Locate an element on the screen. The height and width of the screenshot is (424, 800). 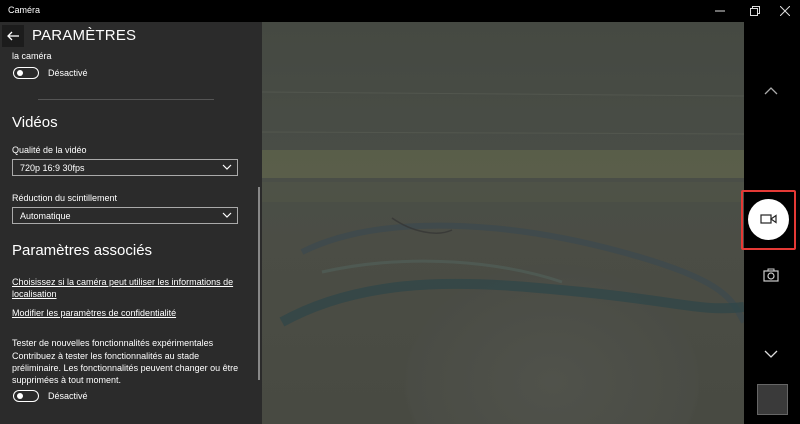
video-camera-icon is located at coordinates (768, 219).